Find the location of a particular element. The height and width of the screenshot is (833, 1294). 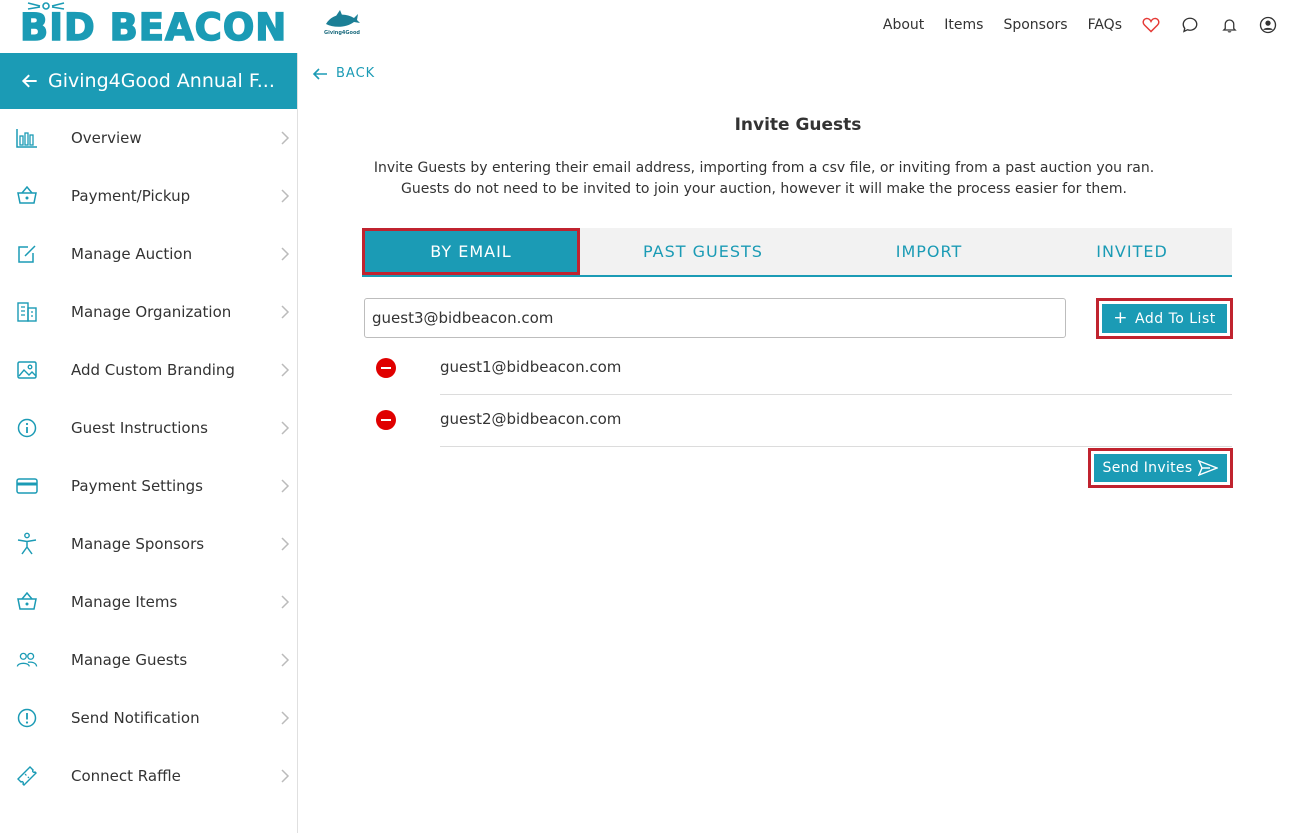

sidebar-item-payment-pickup: Payment/Pickup is located at coordinates (148, 196).